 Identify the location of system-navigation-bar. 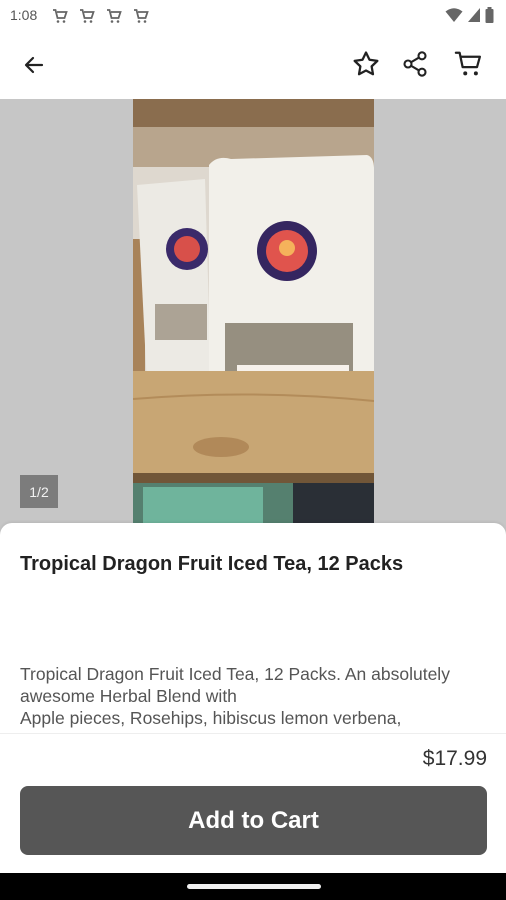
(253, 886).